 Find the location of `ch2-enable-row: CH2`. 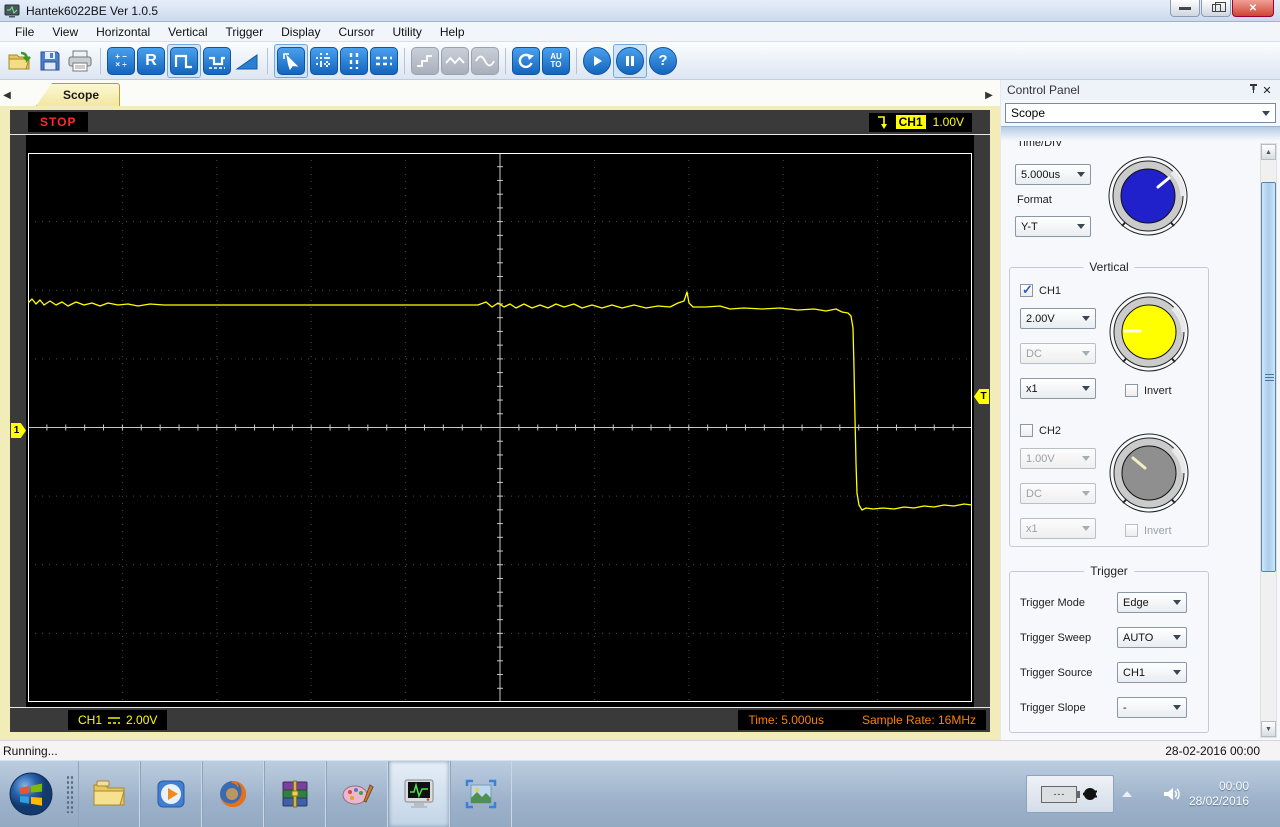

ch2-enable-row: CH2 is located at coordinates (1040, 430).